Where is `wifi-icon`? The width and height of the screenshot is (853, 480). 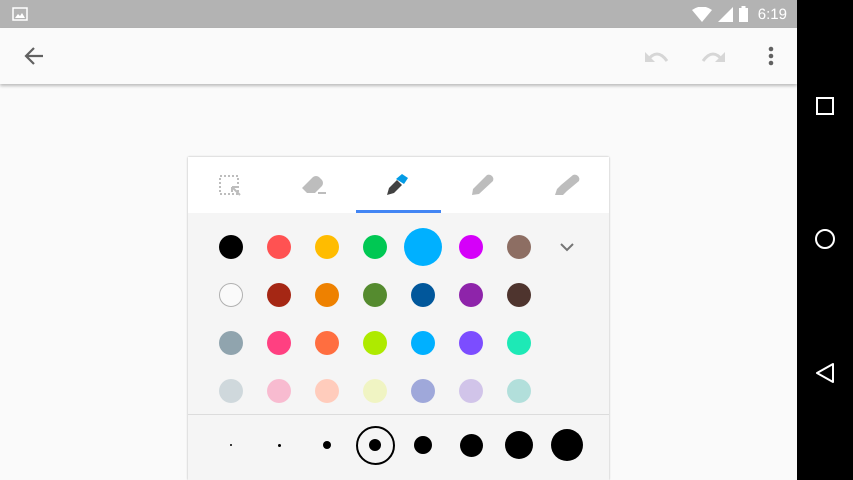 wifi-icon is located at coordinates (702, 14).